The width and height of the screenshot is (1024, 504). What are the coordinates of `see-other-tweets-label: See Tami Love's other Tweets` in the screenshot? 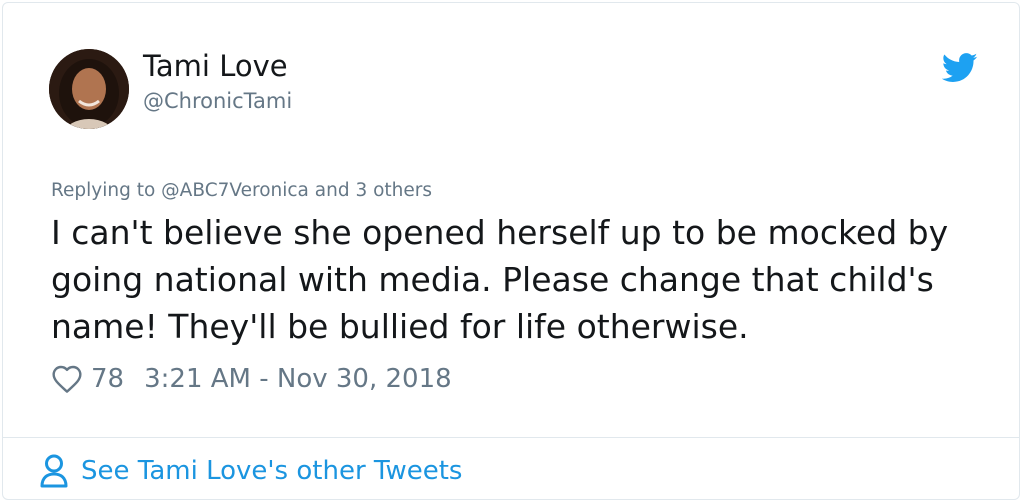 It's located at (272, 471).